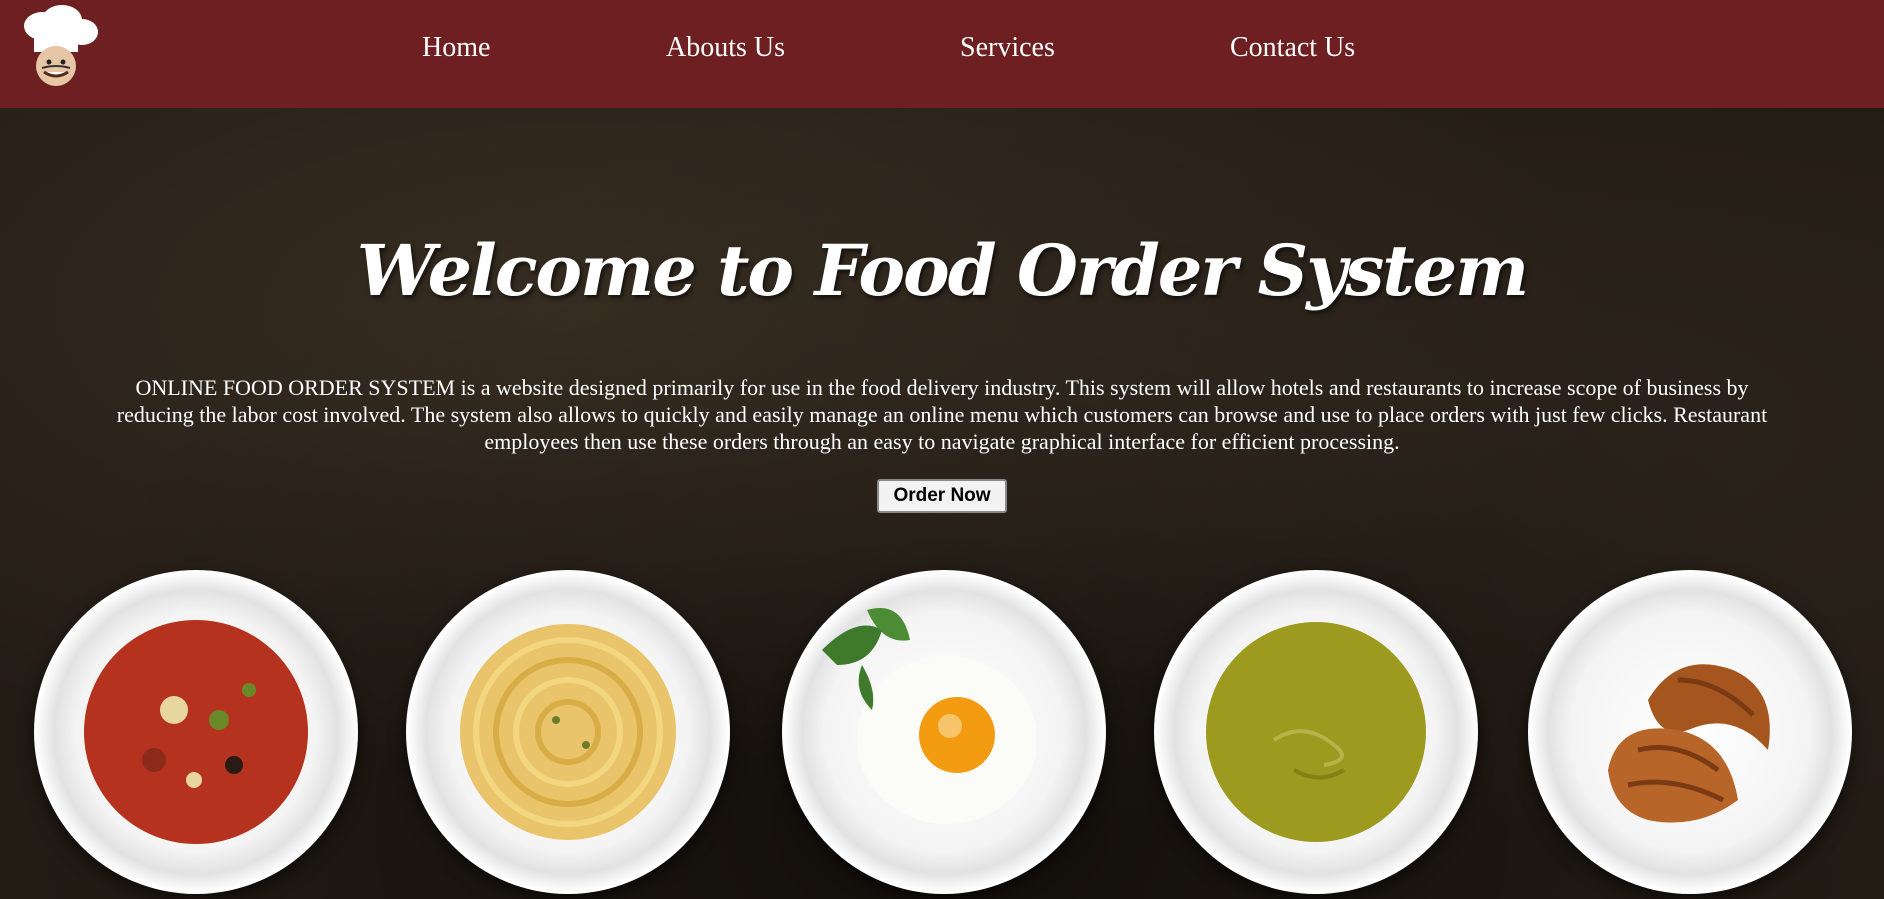 The height and width of the screenshot is (899, 1884). Describe the element at coordinates (456, 48) in the screenshot. I see `nav-home: Home` at that location.